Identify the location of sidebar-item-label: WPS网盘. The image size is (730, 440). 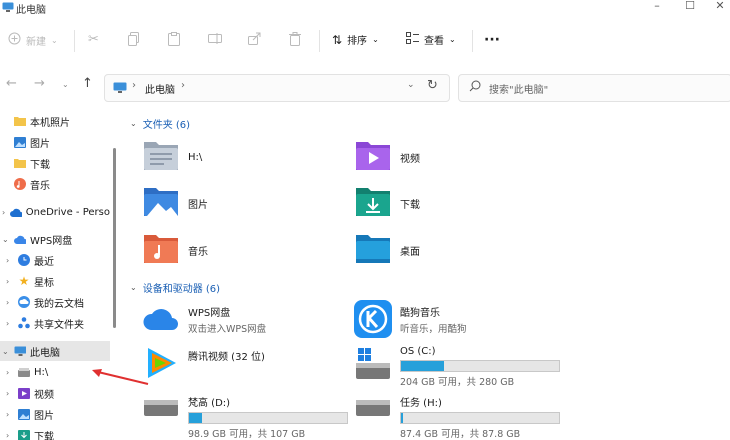
(51, 241).